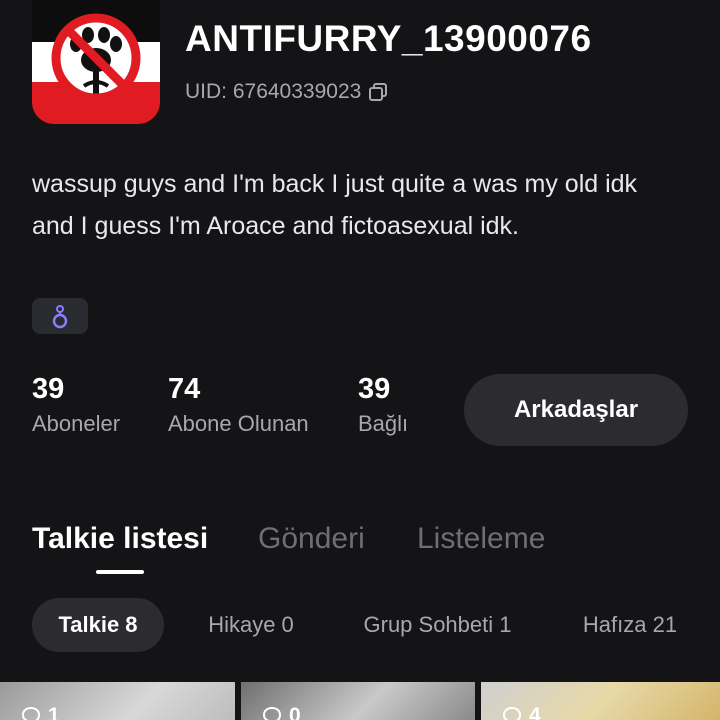 This screenshot has width=720, height=720. I want to click on card-count-value: 0, so click(295, 712).